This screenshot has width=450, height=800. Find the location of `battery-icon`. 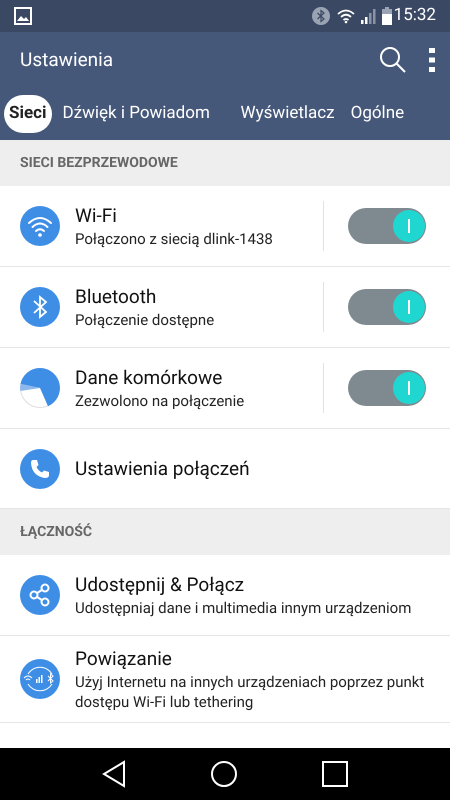

battery-icon is located at coordinates (387, 16).